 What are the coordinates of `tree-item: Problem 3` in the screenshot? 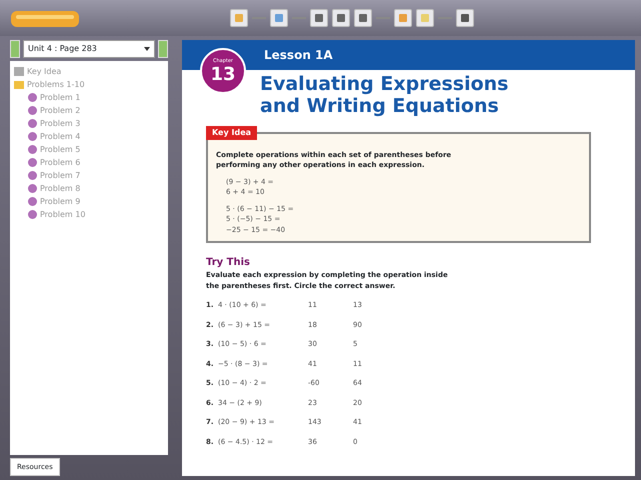 It's located at (60, 124).